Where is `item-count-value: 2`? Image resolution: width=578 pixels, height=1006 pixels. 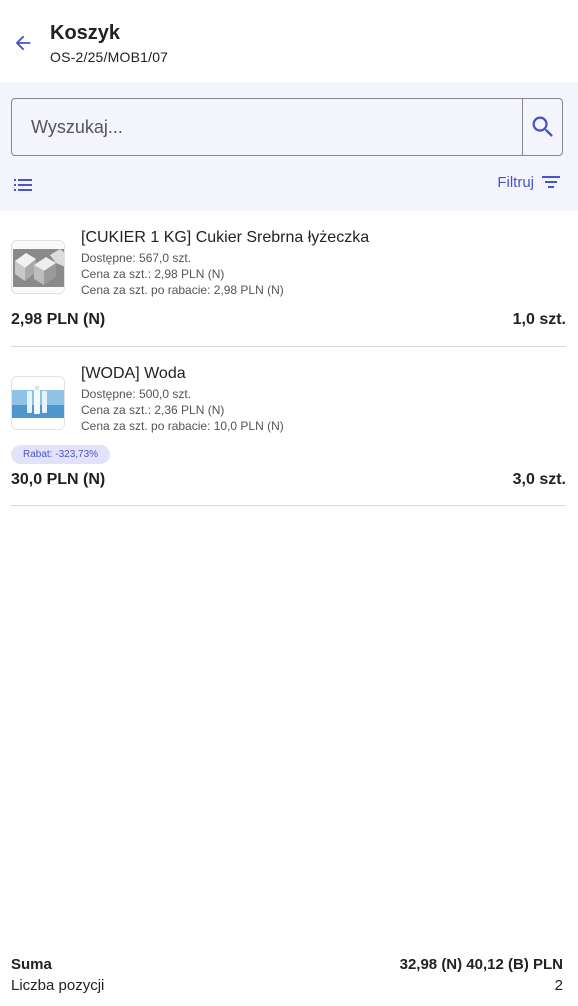
item-count-value: 2 is located at coordinates (558, 985).